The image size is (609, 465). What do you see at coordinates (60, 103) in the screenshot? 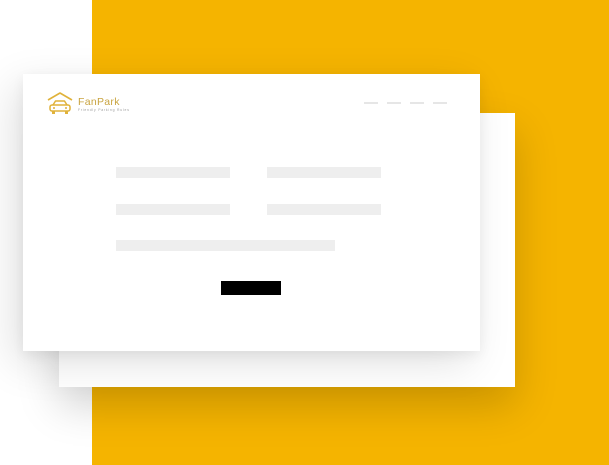
I see `car-garage-icon` at bounding box center [60, 103].